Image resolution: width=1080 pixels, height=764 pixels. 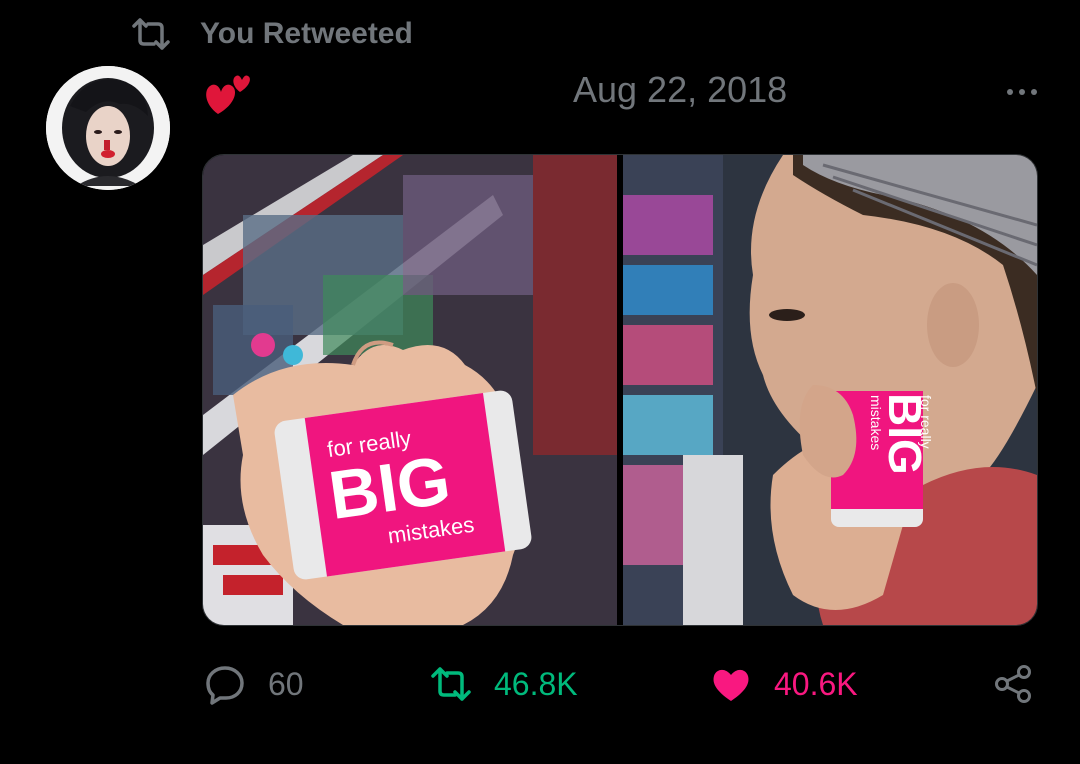 I want to click on like-button: 40.6K, so click(x=784, y=684).